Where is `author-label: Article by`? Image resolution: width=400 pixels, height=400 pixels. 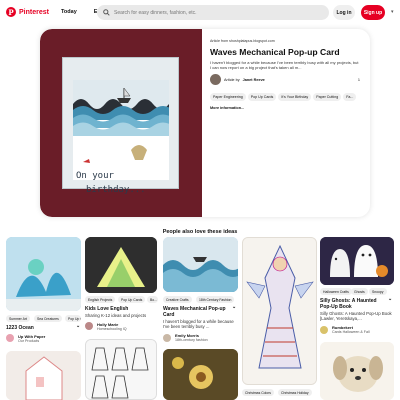 author-label: Article by is located at coordinates (232, 79).